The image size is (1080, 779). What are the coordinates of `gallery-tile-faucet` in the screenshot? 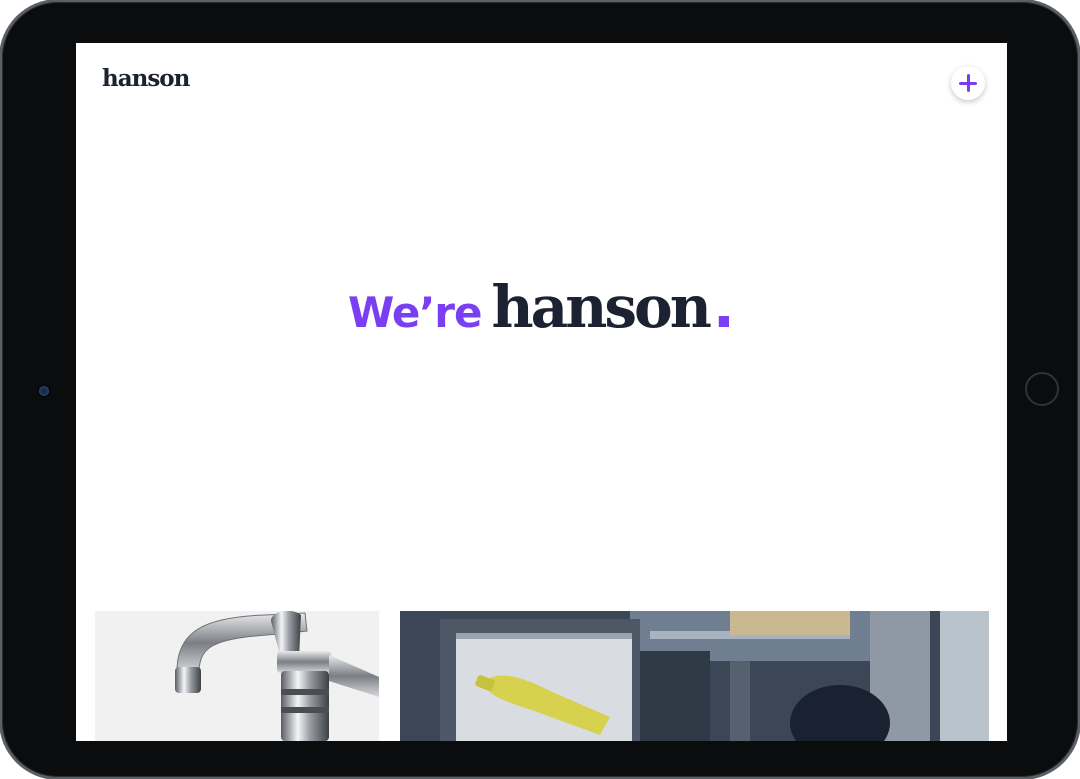 It's located at (237, 676).